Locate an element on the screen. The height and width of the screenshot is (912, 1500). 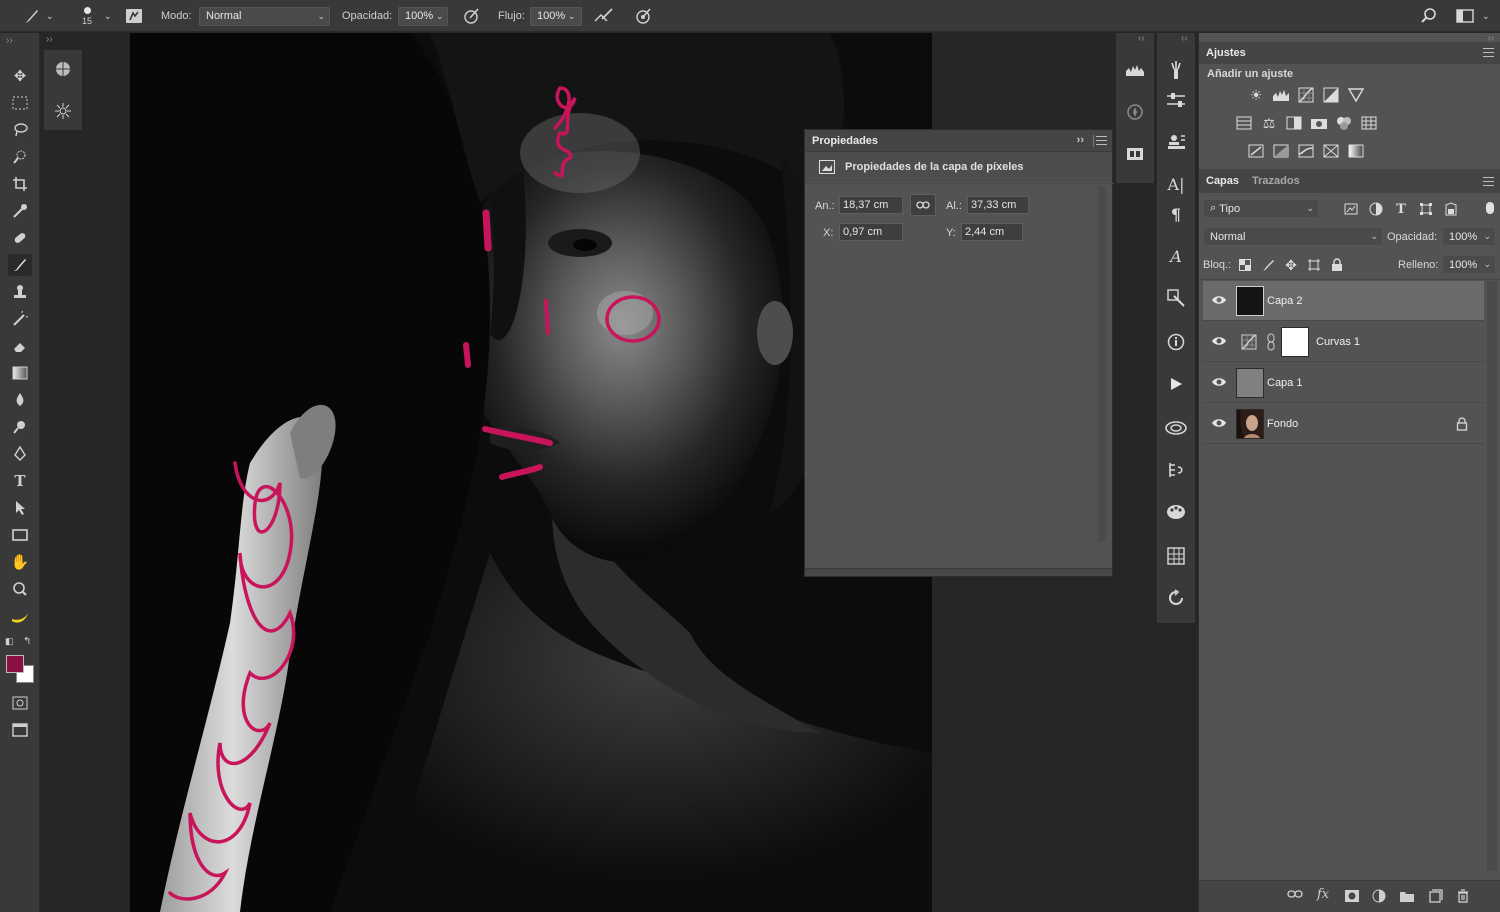
layer-name: Capa 2 is located at coordinates (1284, 301).